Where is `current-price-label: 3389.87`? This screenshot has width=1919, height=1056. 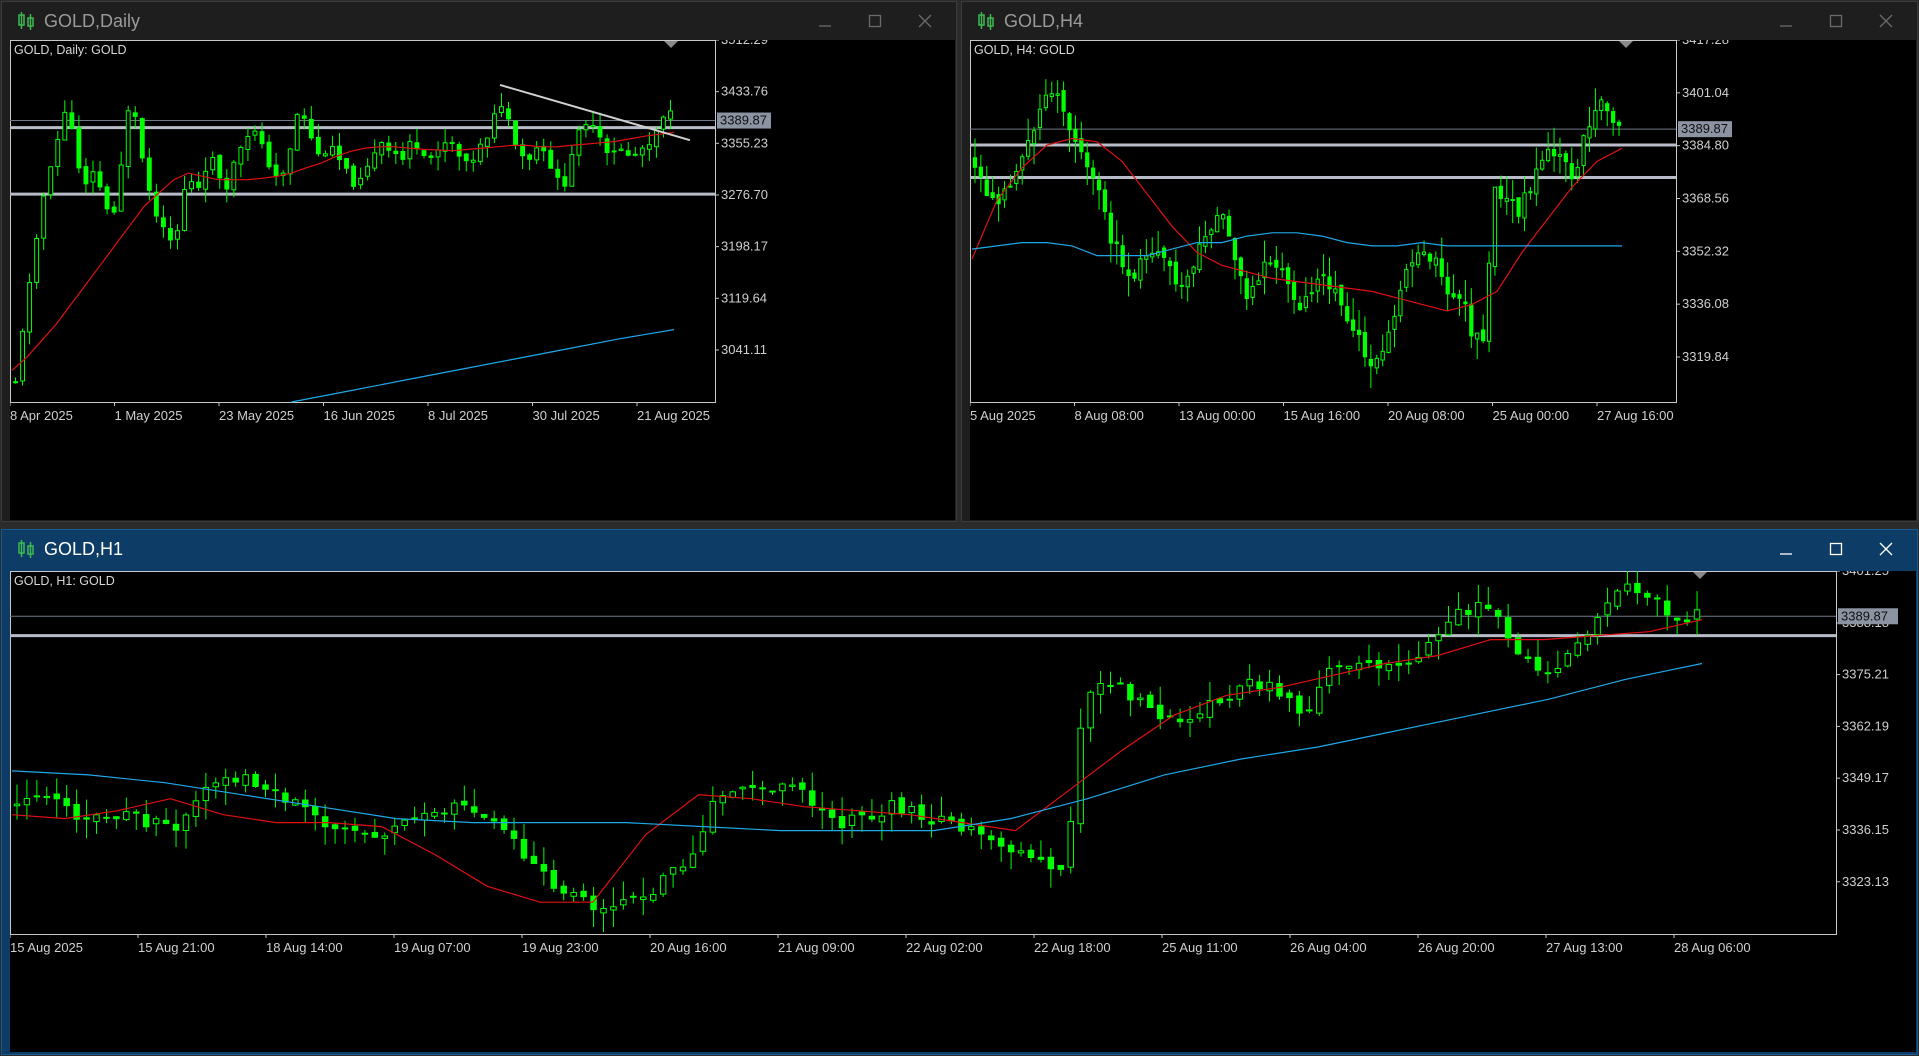
current-price-label: 3389.87 is located at coordinates (1864, 615).